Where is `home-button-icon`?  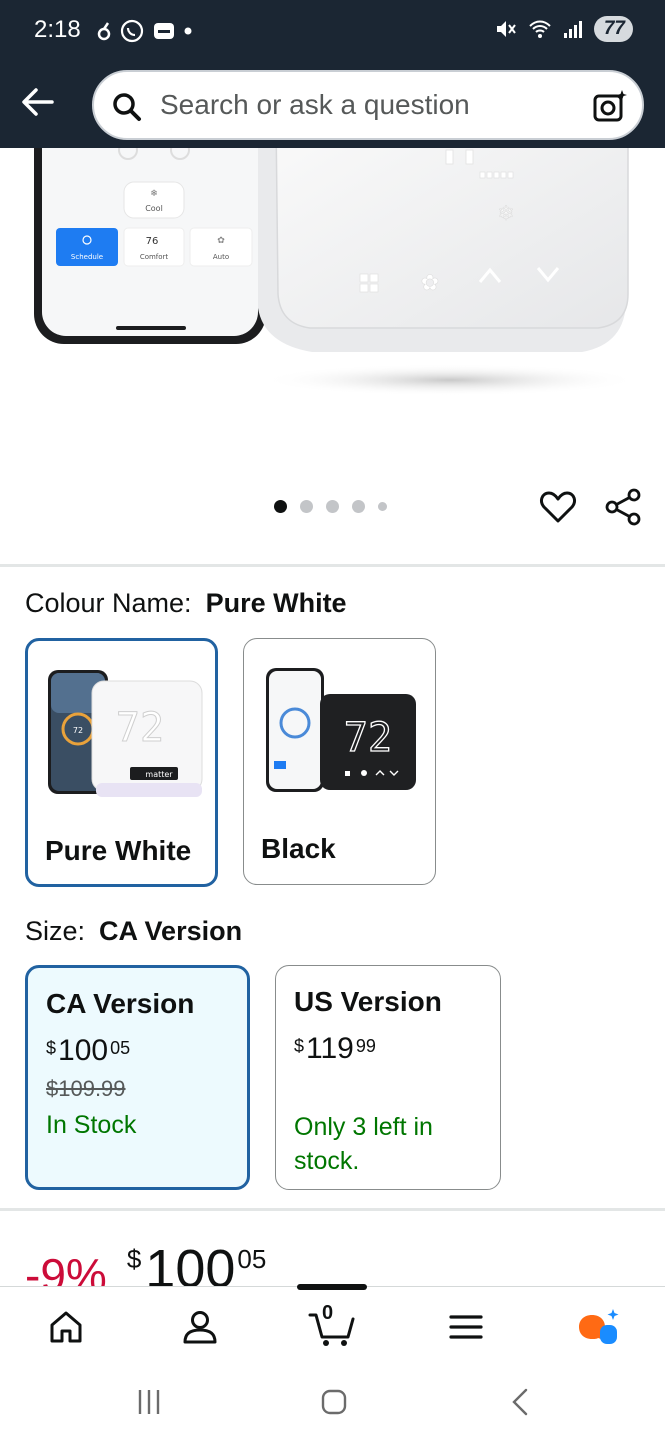
home-button-icon is located at coordinates (334, 1402).